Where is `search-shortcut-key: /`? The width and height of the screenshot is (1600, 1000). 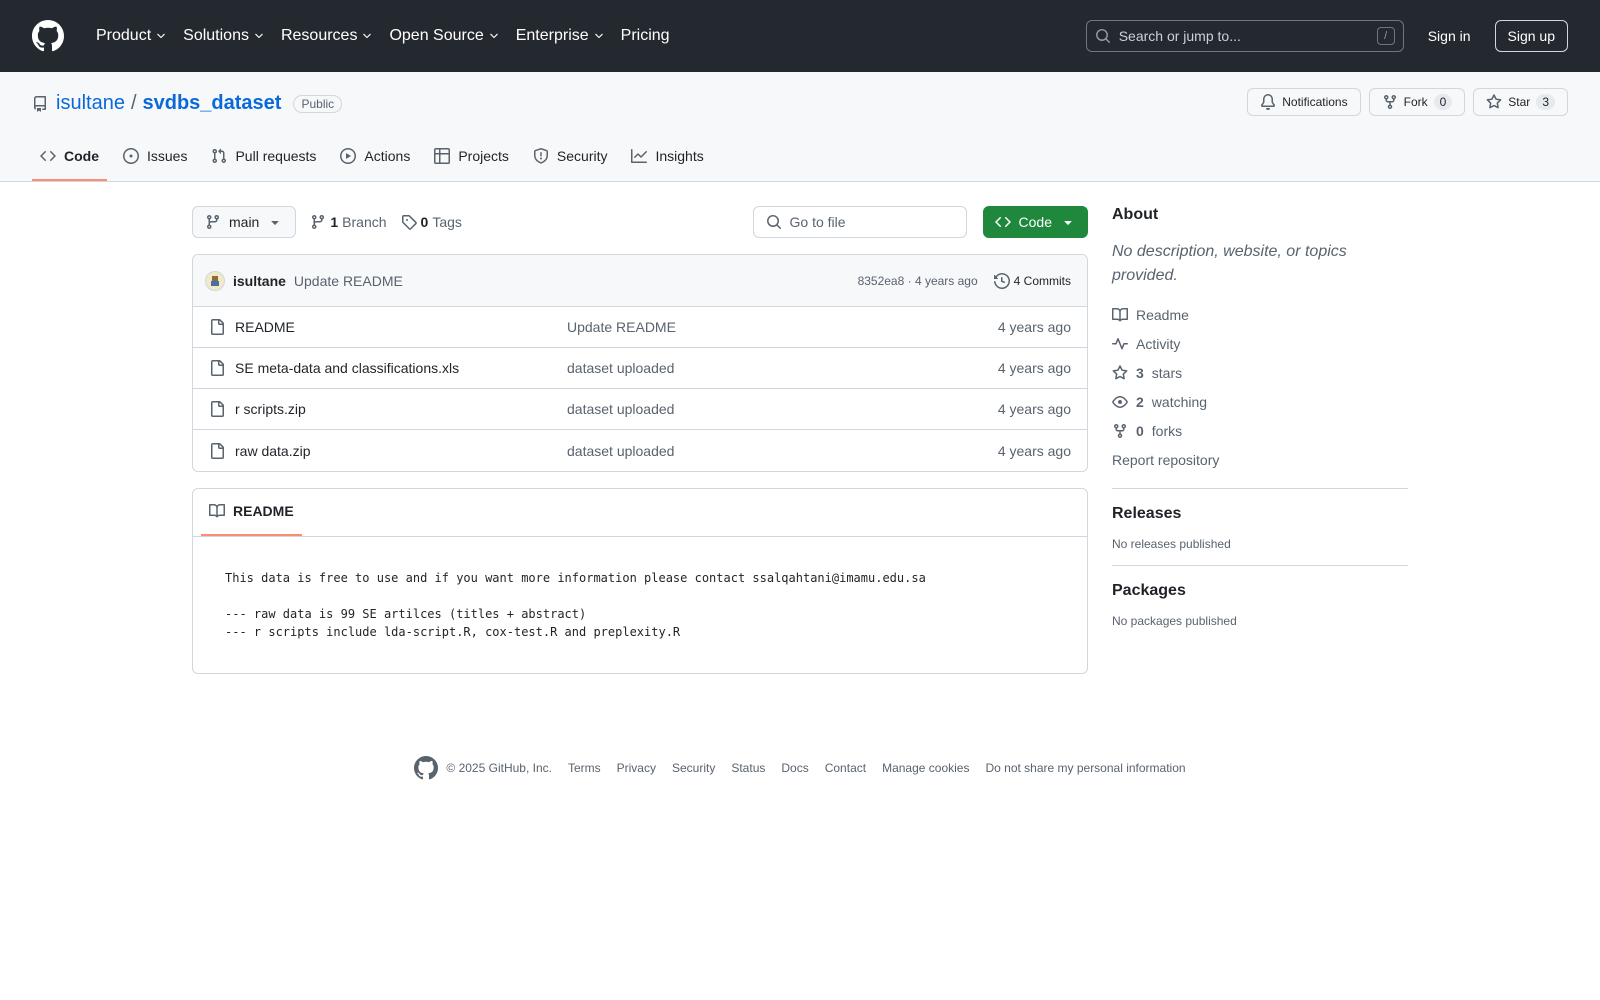 search-shortcut-key: / is located at coordinates (1385, 36).